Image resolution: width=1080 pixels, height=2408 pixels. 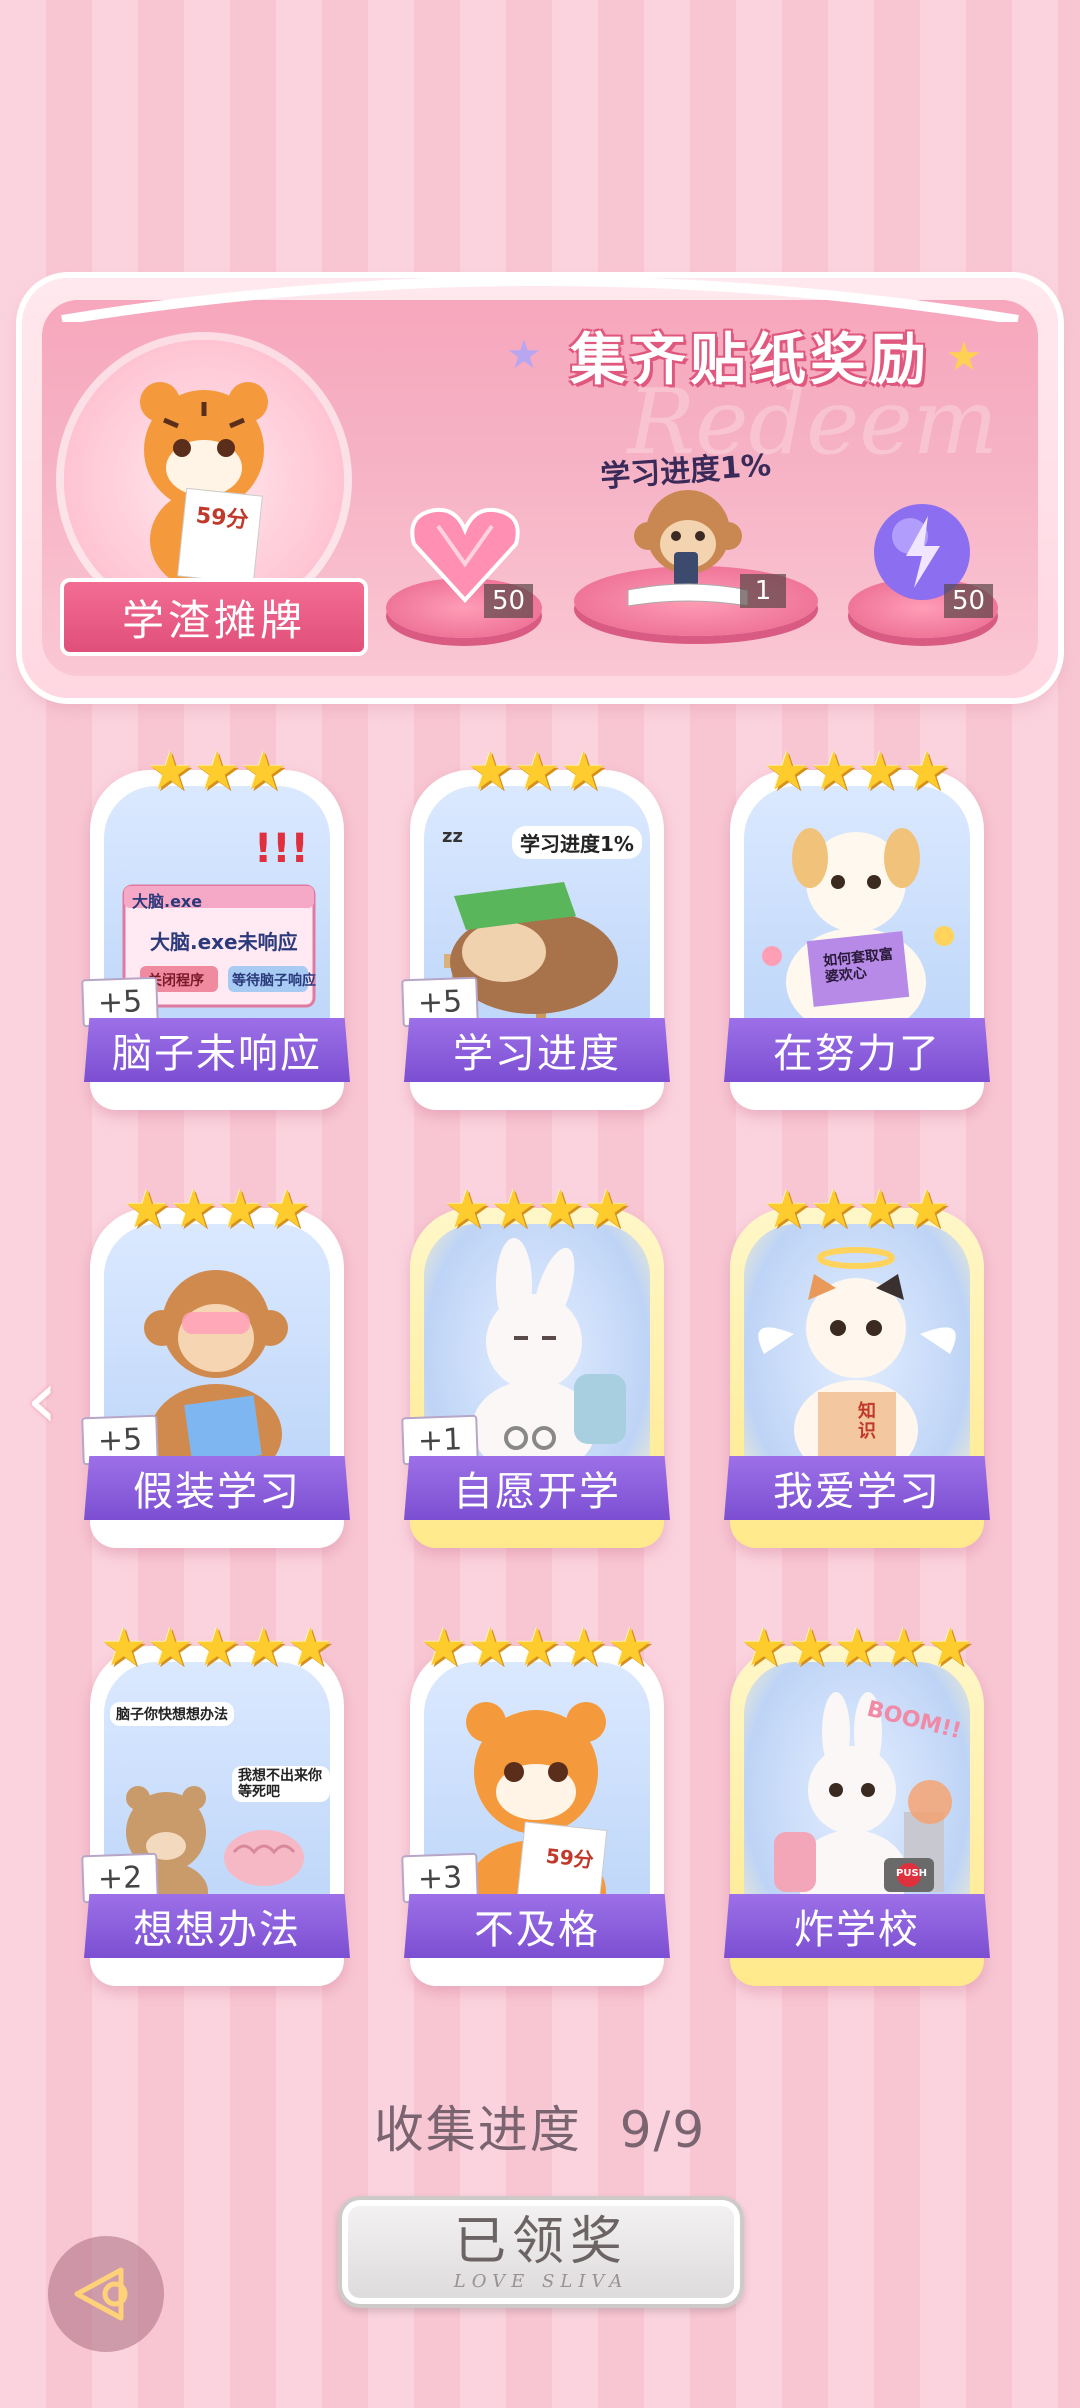 I want to click on claimed-button: 已领奖 LOVE SLIVA, so click(x=541, y=2252).